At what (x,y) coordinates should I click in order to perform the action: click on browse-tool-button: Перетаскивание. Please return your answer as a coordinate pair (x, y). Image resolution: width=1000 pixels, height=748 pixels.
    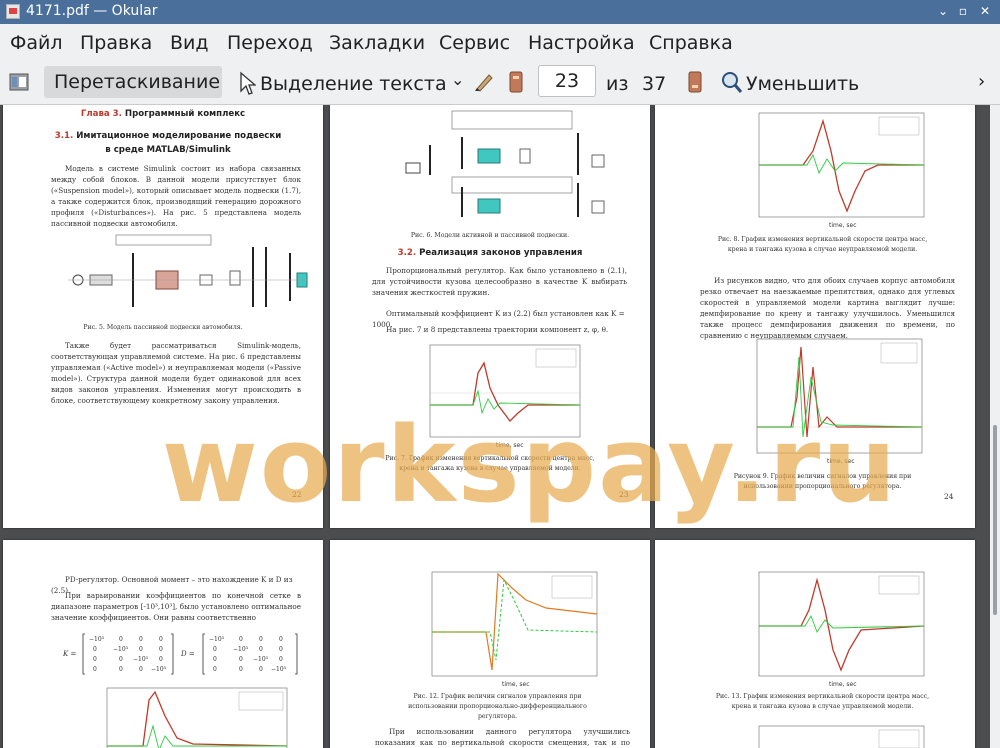
    Looking at the image, I should click on (133, 82).